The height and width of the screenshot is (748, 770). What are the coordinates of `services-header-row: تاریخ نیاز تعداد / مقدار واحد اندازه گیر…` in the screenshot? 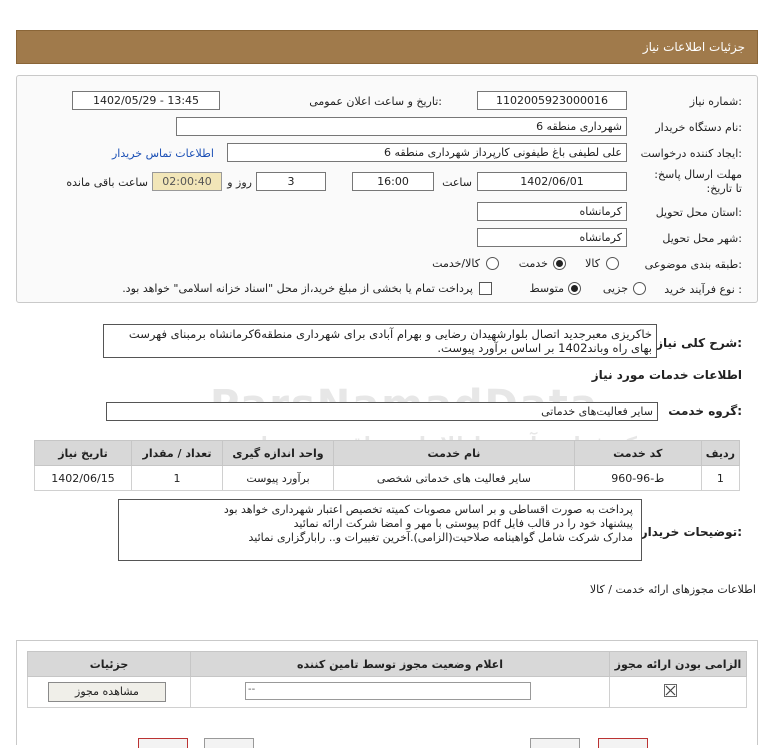 It's located at (387, 453).